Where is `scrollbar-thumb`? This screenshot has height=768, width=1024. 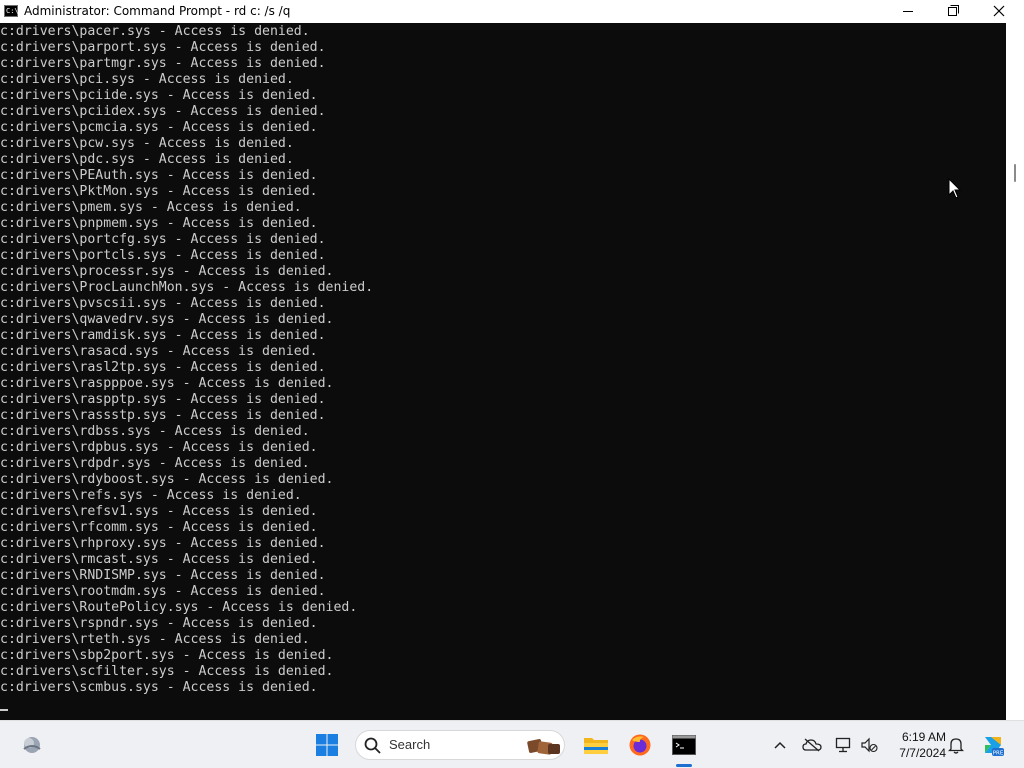
scrollbar-thumb is located at coordinates (1015, 173).